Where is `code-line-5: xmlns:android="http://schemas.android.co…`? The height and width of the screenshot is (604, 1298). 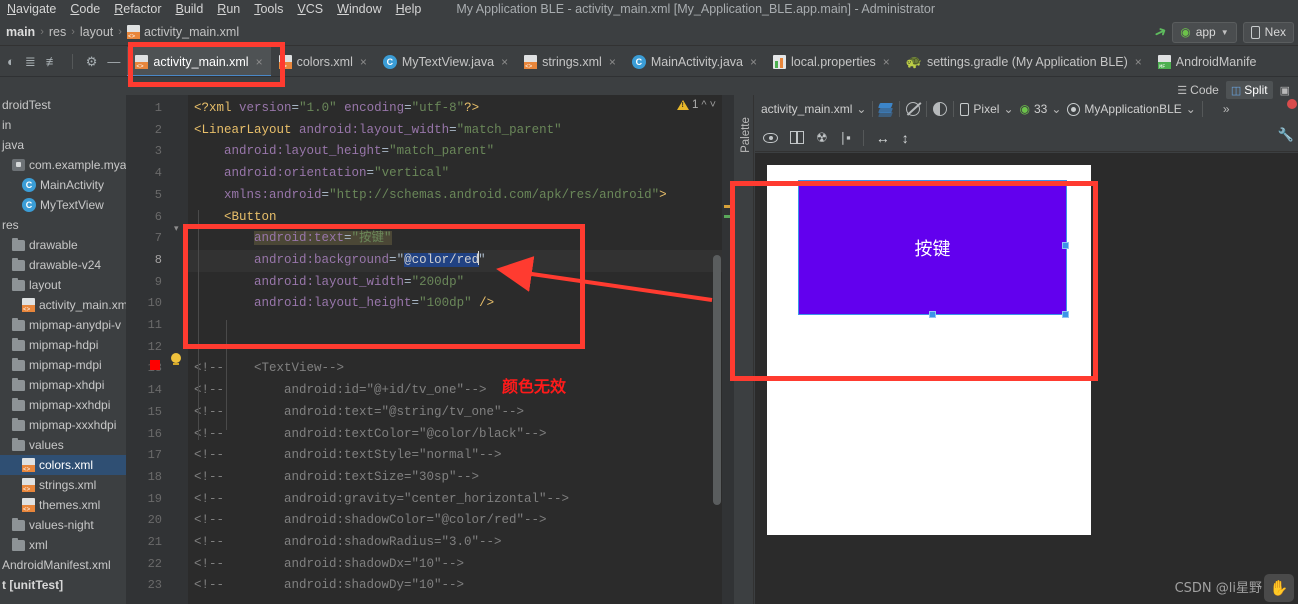 code-line-5: xmlns:android="http://schemas.android.co… is located at coordinates (430, 196).